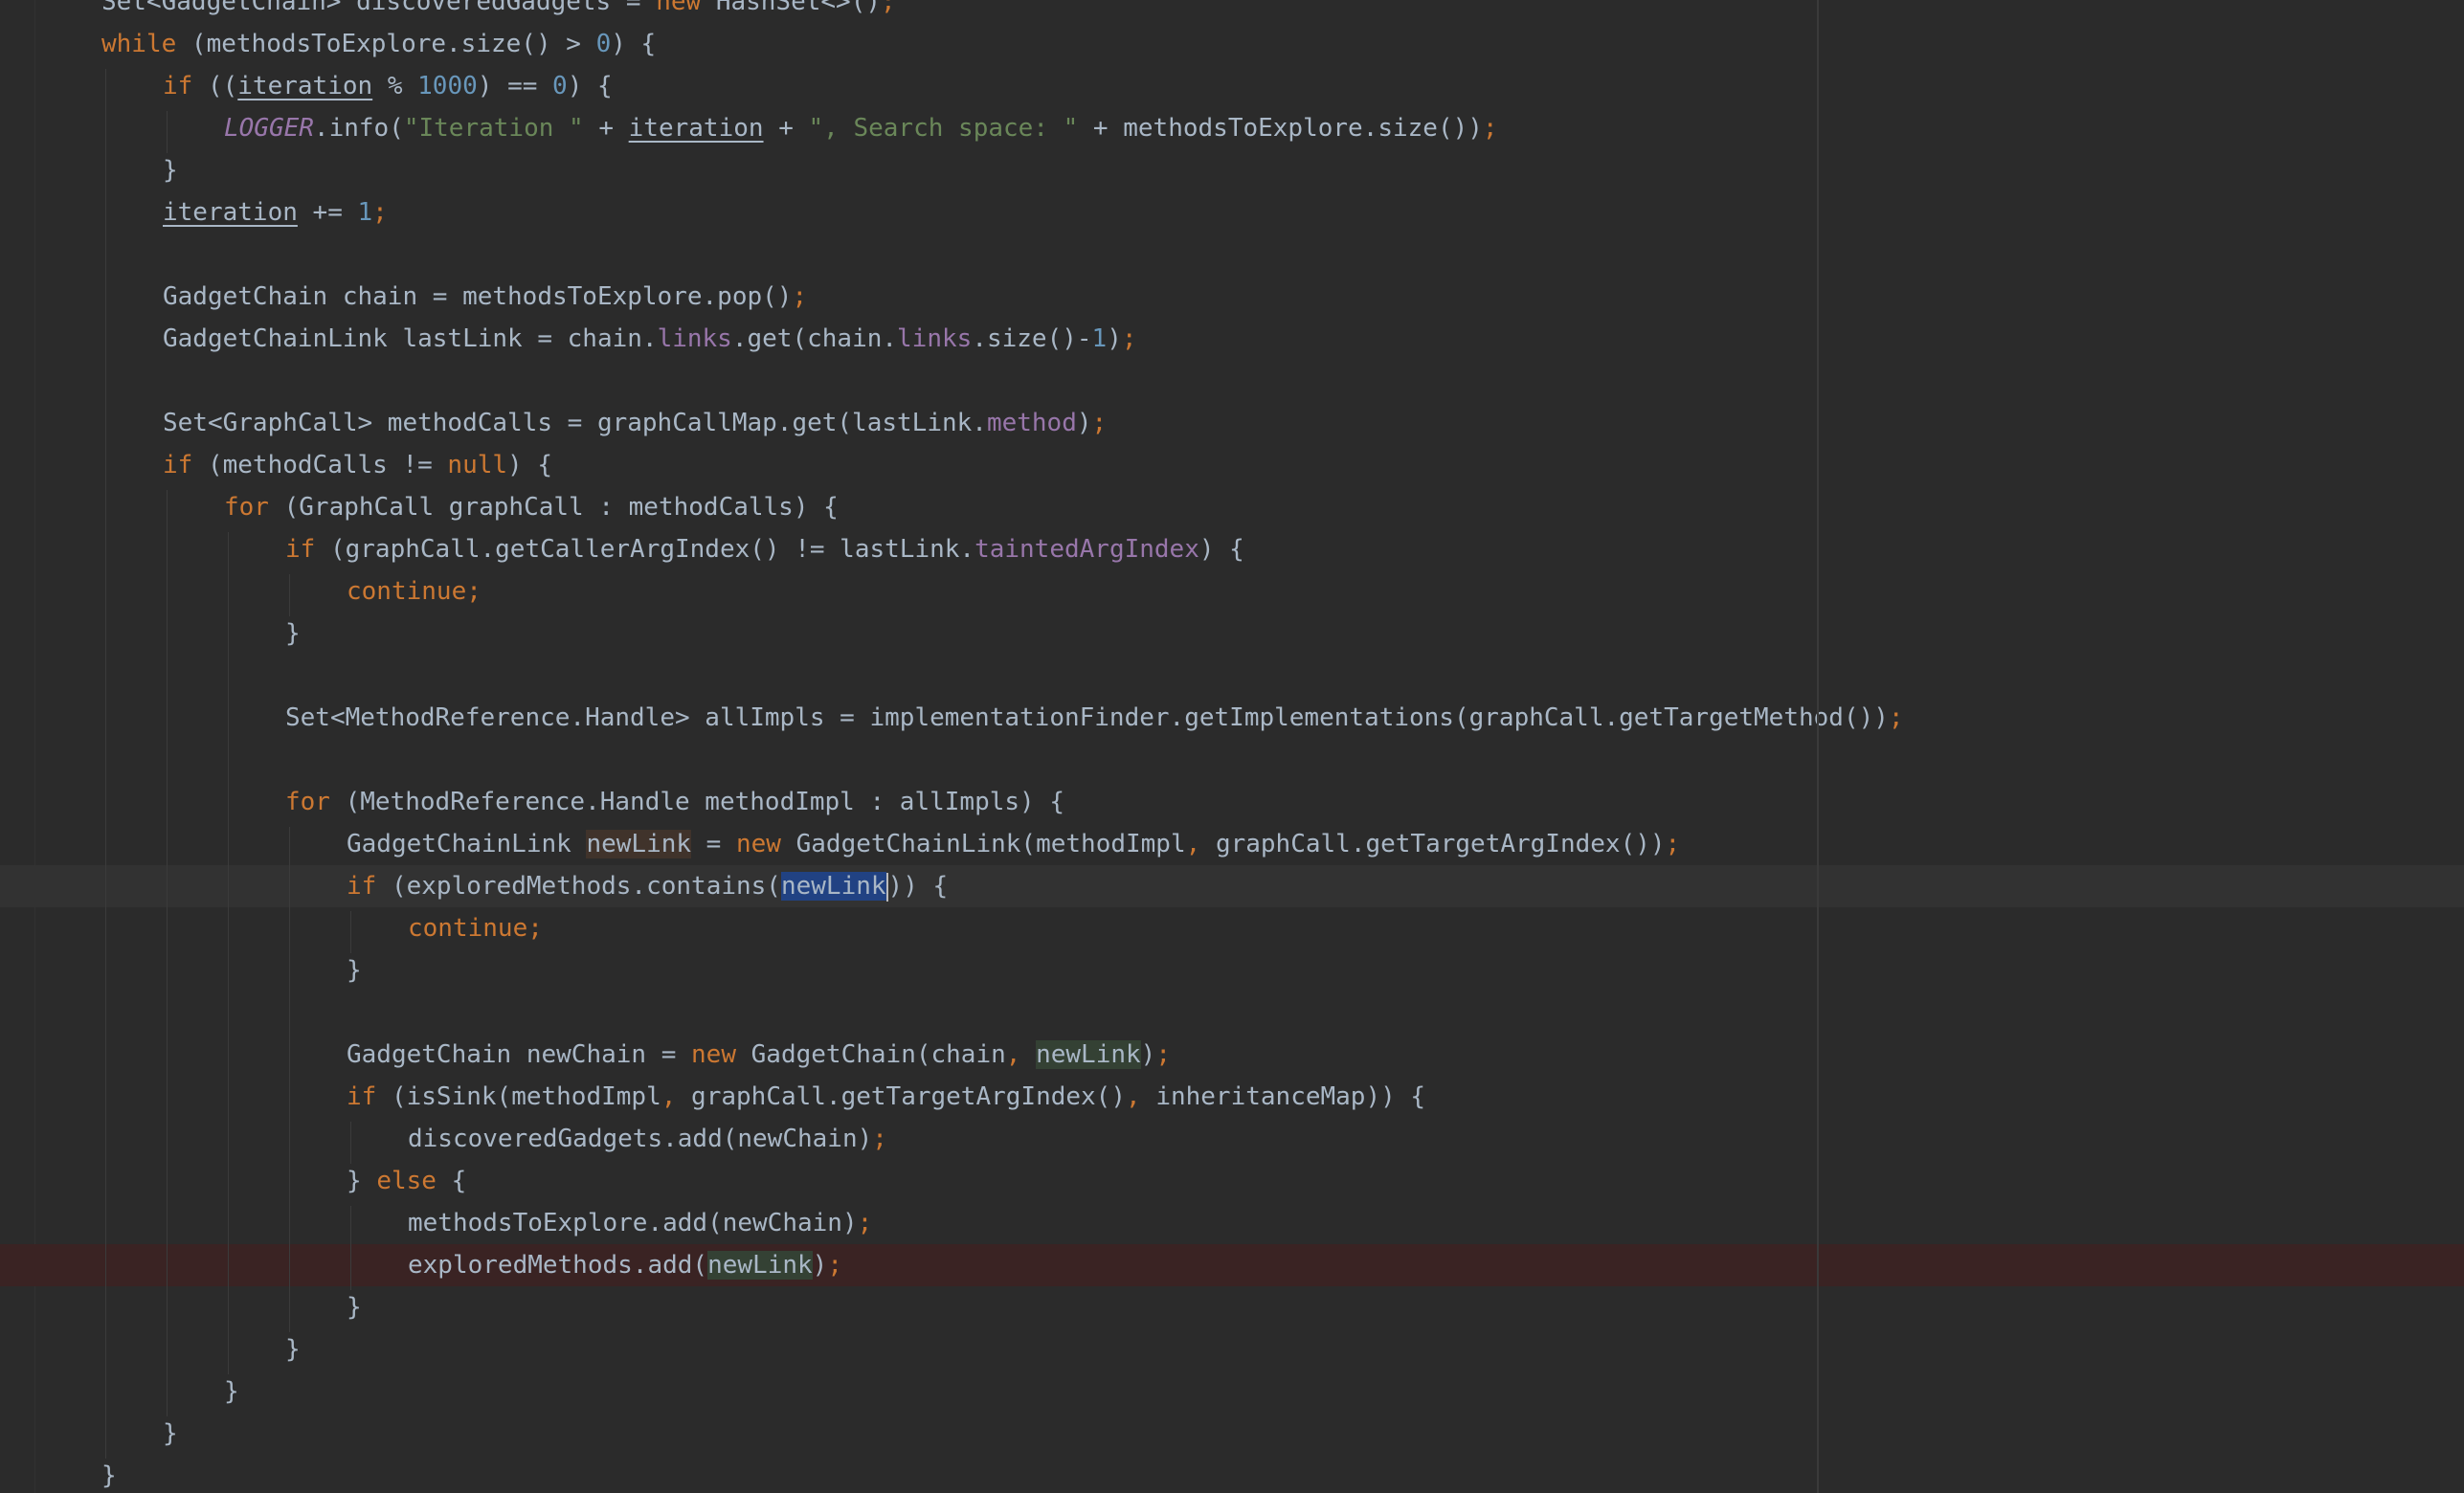 This screenshot has height=1493, width=2464. What do you see at coordinates (407, 591) in the screenshot?
I see `code-token: continue` at bounding box center [407, 591].